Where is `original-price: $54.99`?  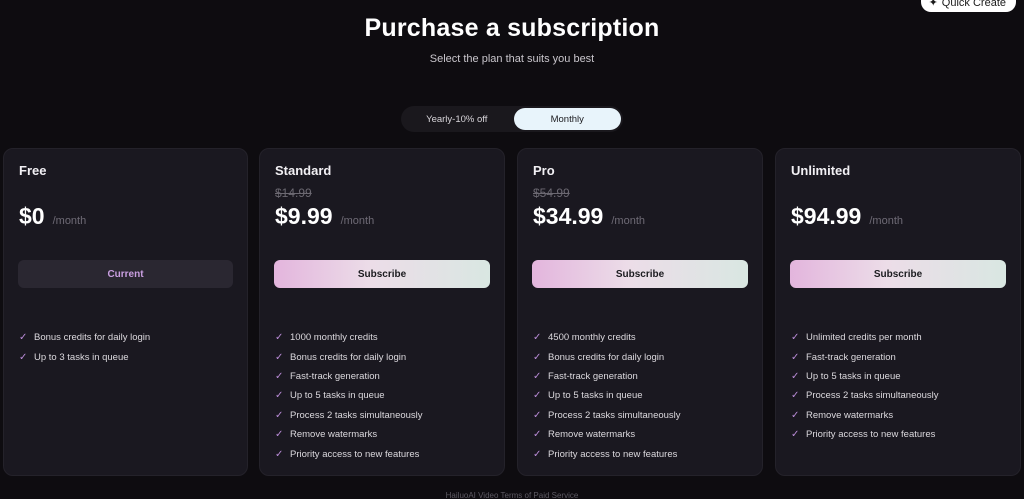 original-price: $54.99 is located at coordinates (551, 193).